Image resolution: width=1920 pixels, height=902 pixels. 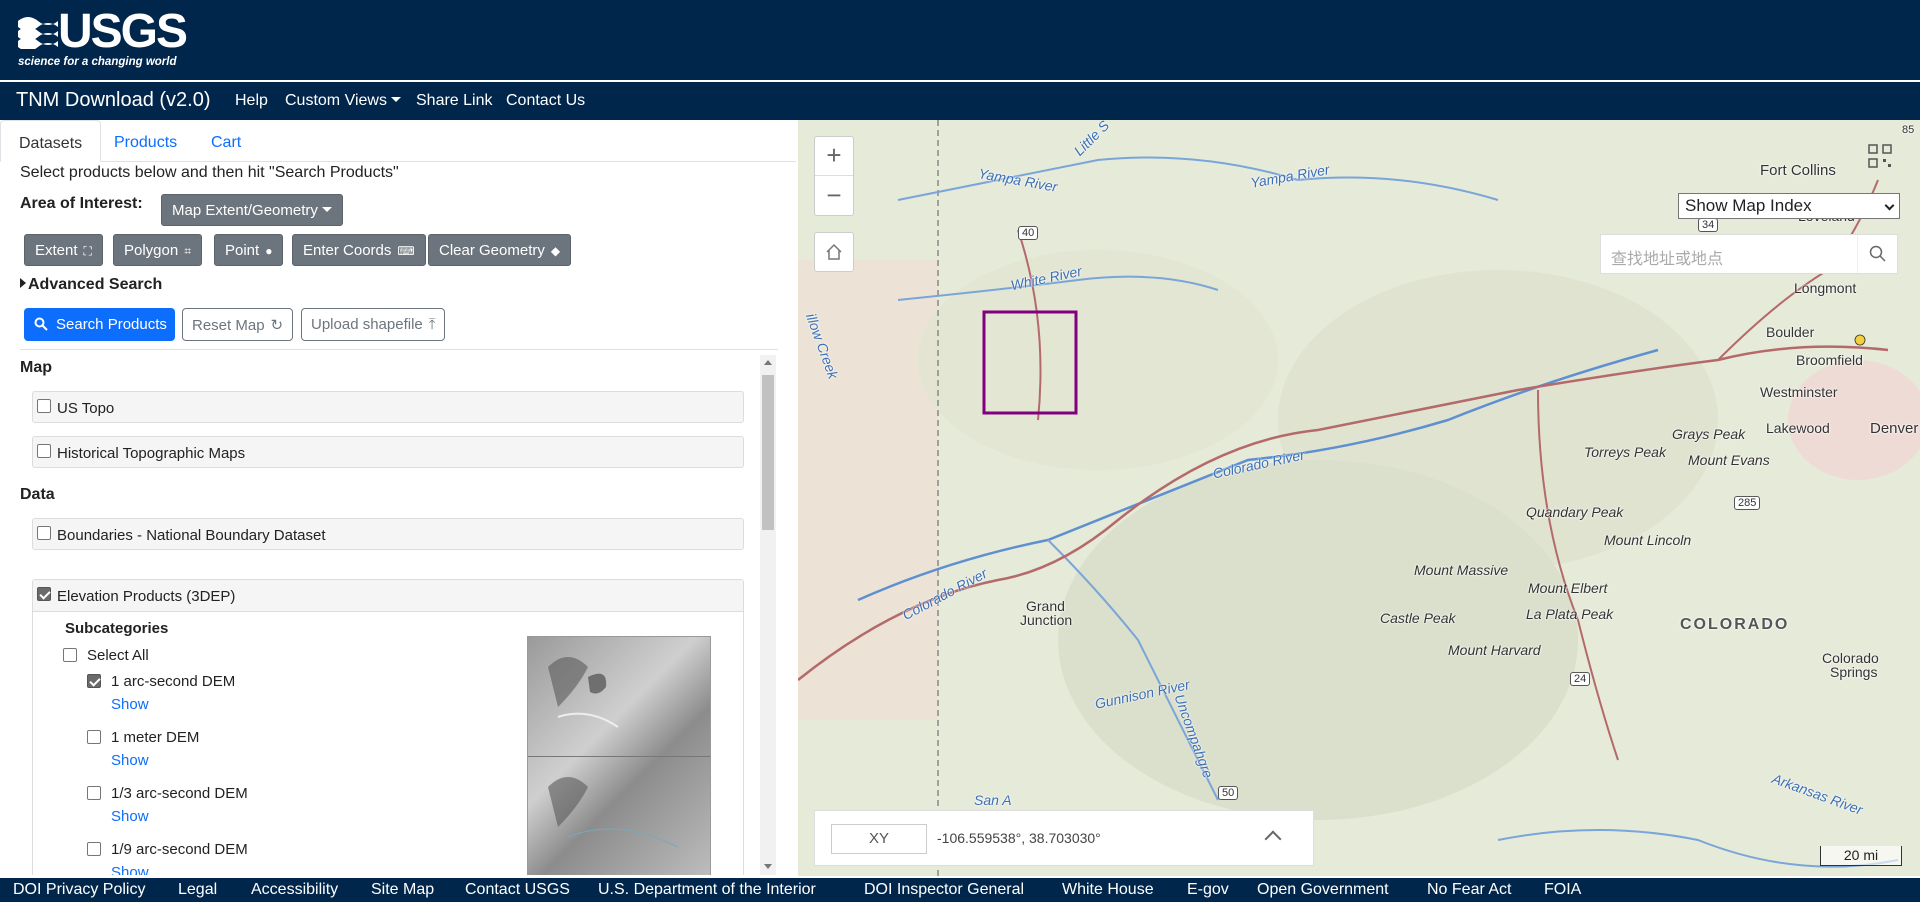 What do you see at coordinates (454, 101) in the screenshot?
I see `nav-share-link: Share Link` at bounding box center [454, 101].